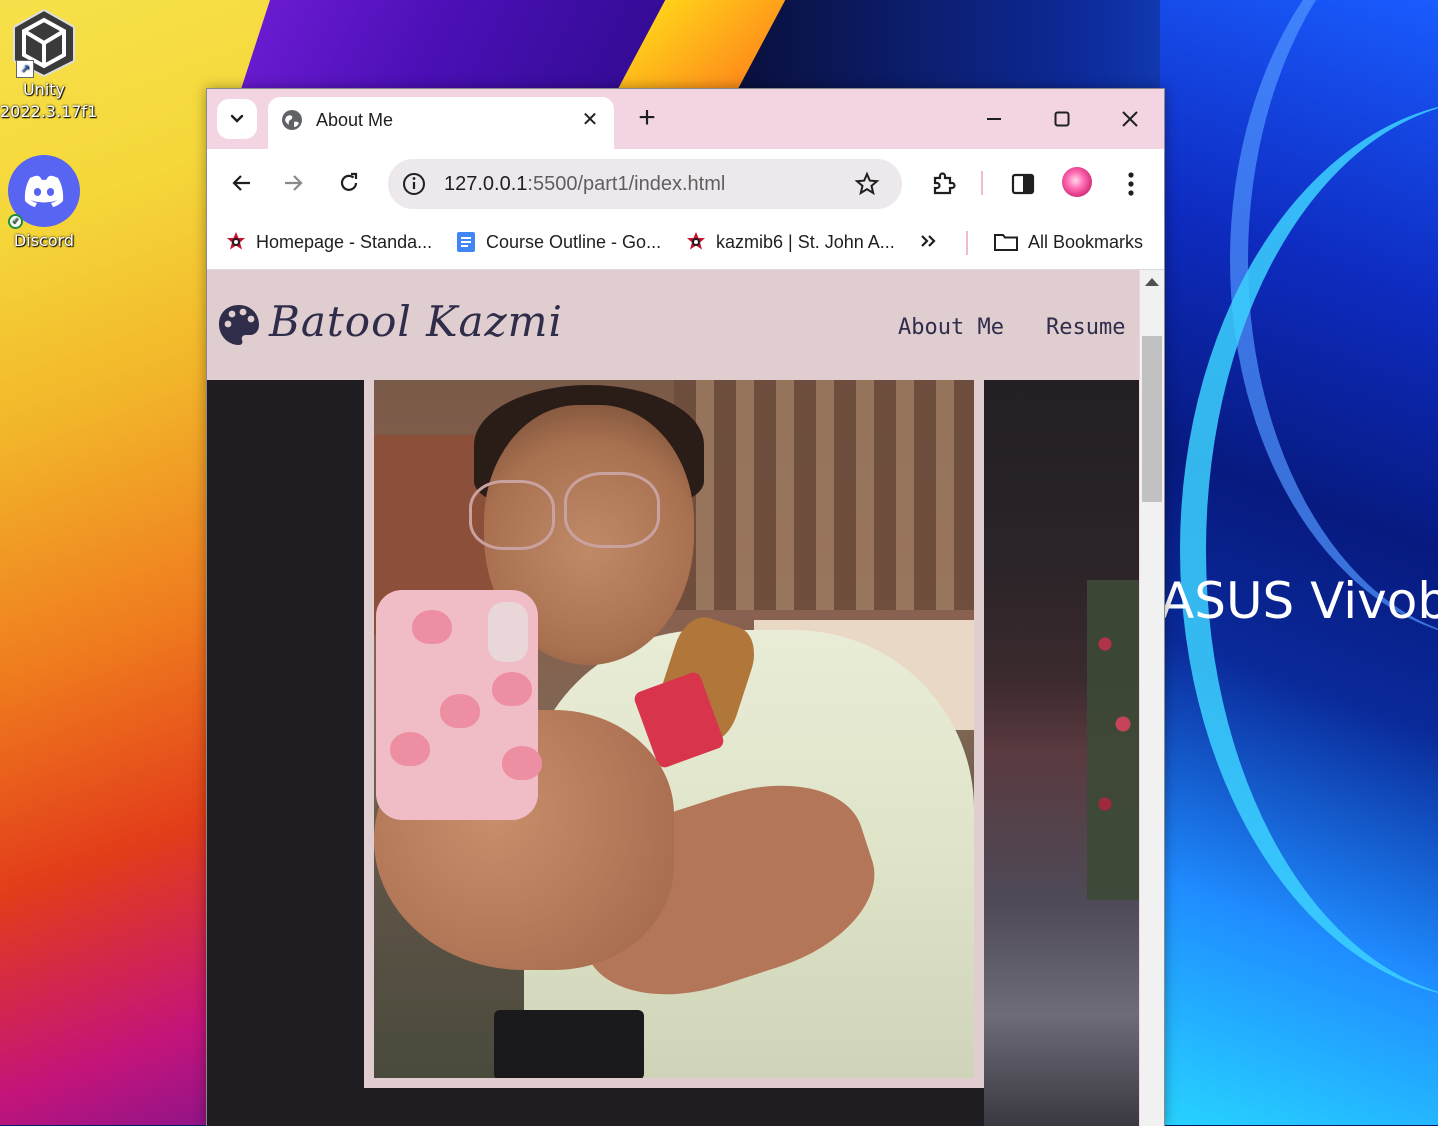 This screenshot has width=1438, height=1126. What do you see at coordinates (239, 325) in the screenshot?
I see `palette-icon` at bounding box center [239, 325].